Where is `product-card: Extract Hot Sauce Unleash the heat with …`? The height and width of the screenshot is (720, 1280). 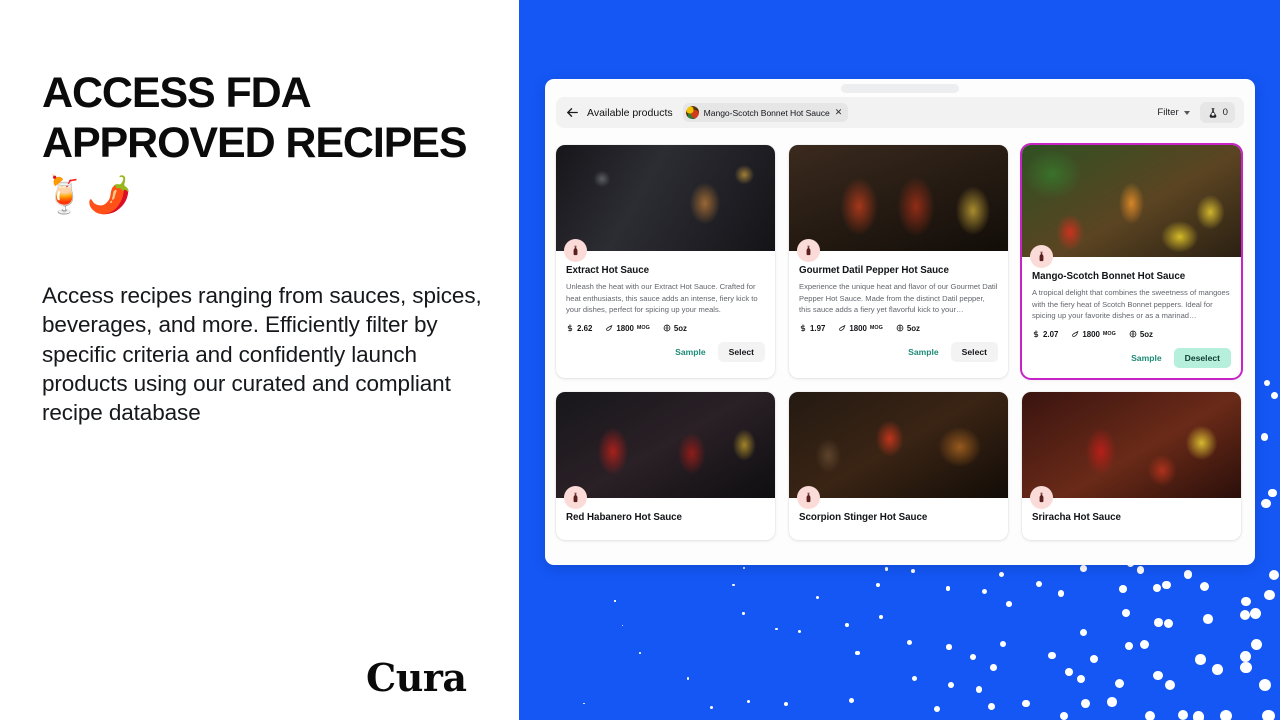
product-card: Extract Hot Sauce Unleash the heat with … is located at coordinates (665, 261).